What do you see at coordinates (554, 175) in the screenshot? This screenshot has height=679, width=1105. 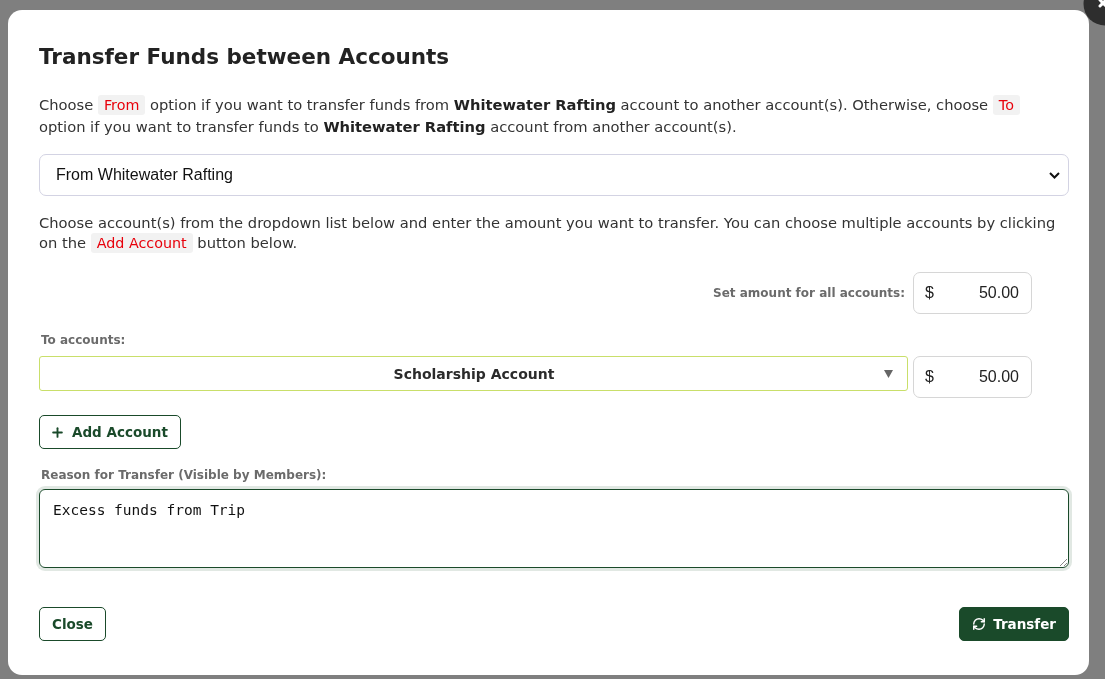 I see `direction-select: From Whitewater Rafting` at bounding box center [554, 175].